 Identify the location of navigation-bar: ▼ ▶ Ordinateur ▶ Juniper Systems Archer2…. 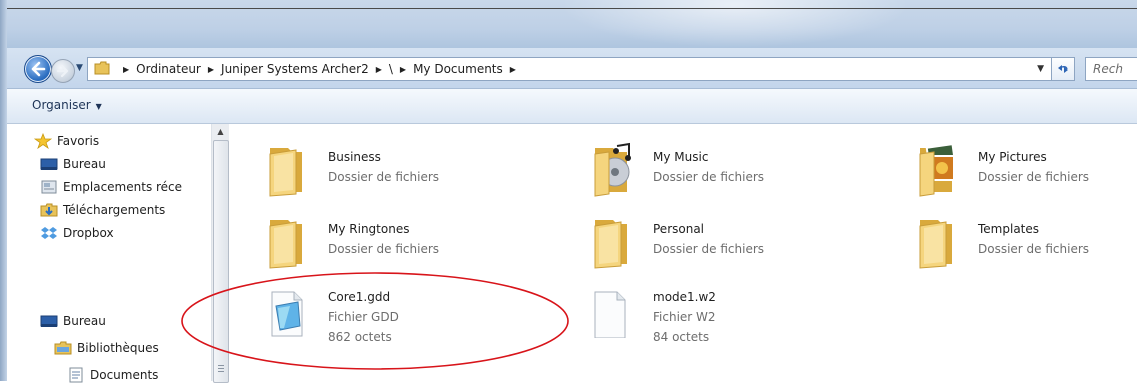
(572, 68).